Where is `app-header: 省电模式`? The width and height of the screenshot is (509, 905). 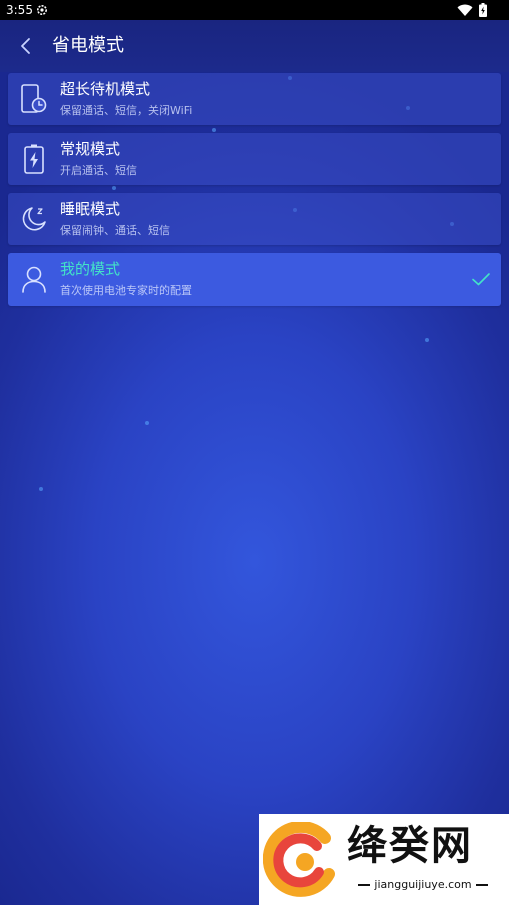
app-header: 省电模式 is located at coordinates (254, 46).